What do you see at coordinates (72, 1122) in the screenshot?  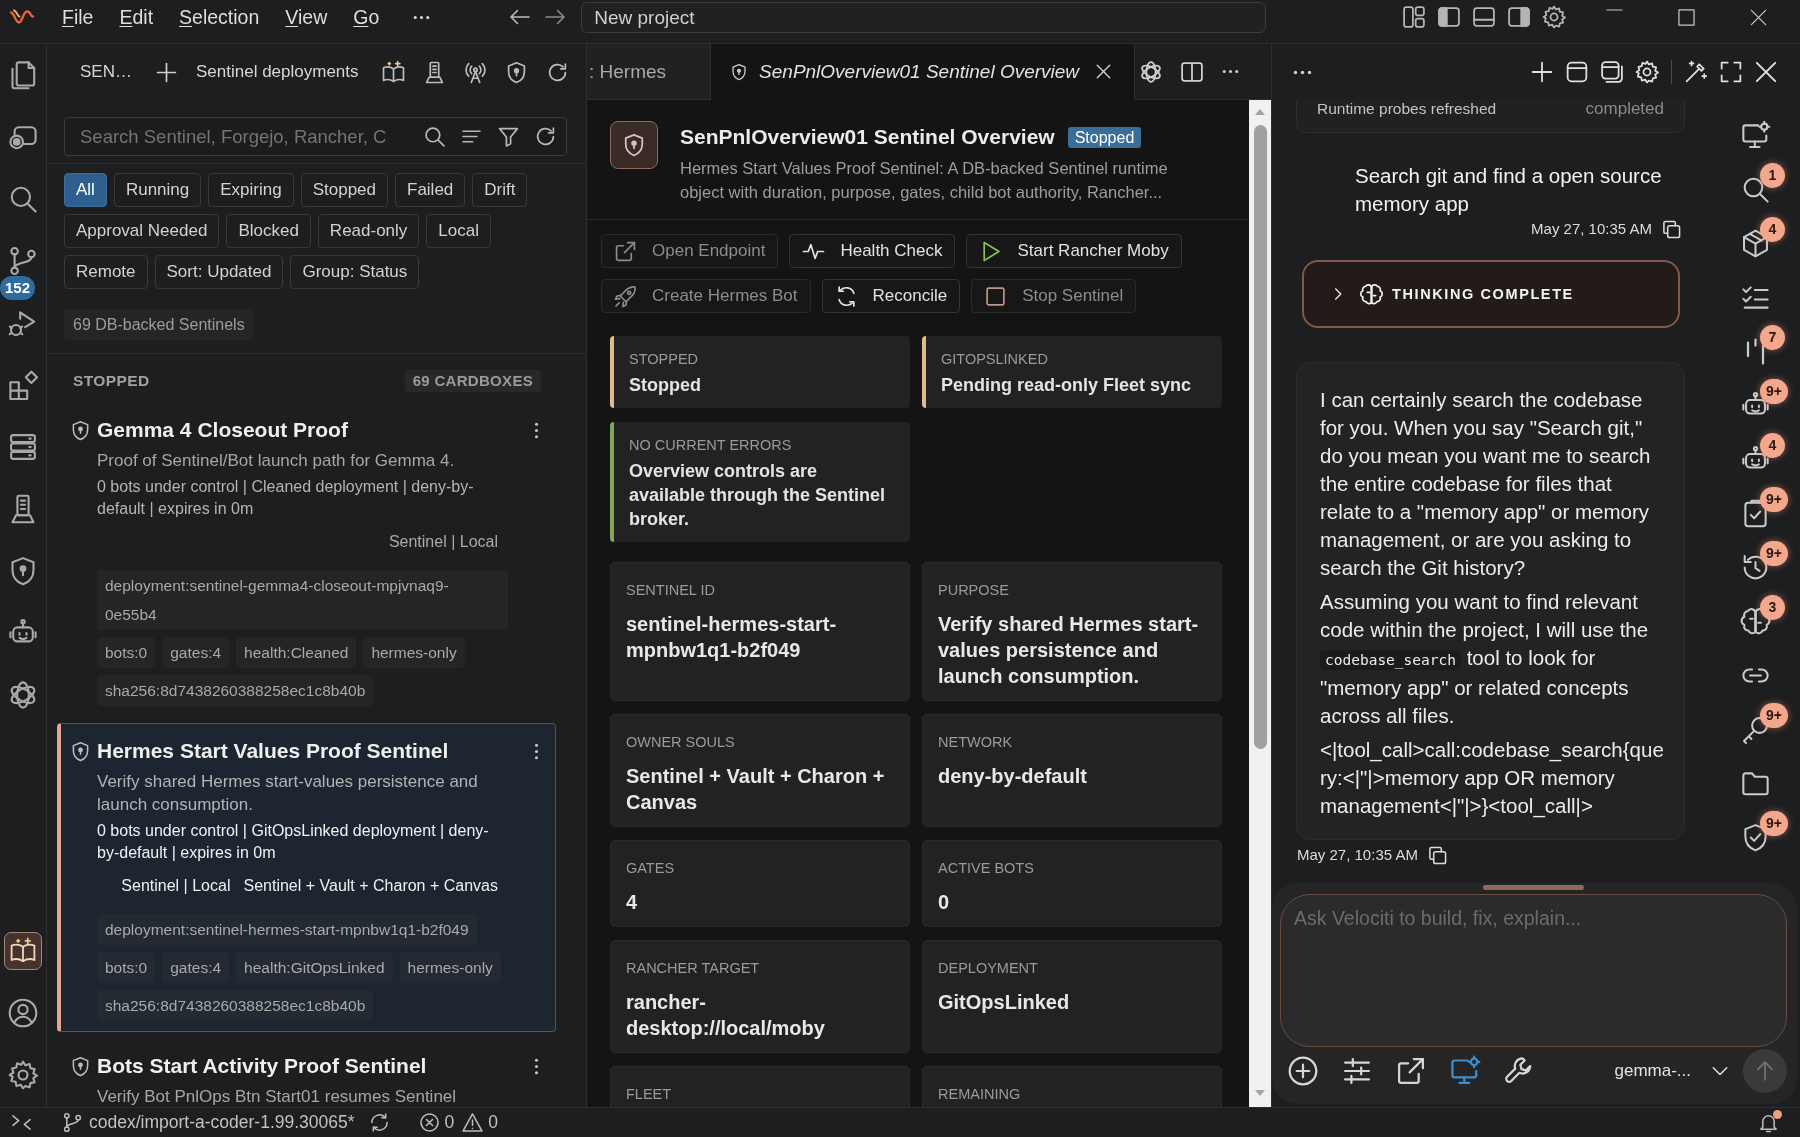 I see `branch-icon` at bounding box center [72, 1122].